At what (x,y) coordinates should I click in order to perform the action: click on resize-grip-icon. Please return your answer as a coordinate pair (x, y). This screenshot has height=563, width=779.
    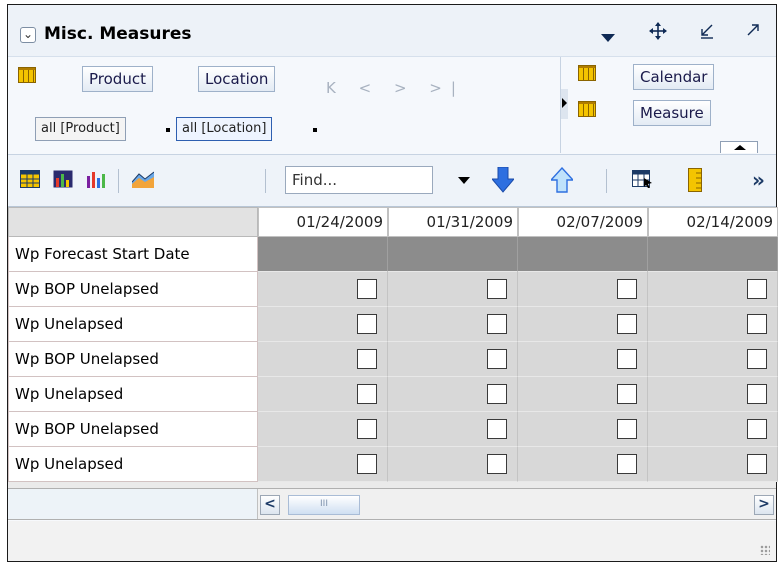
    Looking at the image, I should click on (765, 550).